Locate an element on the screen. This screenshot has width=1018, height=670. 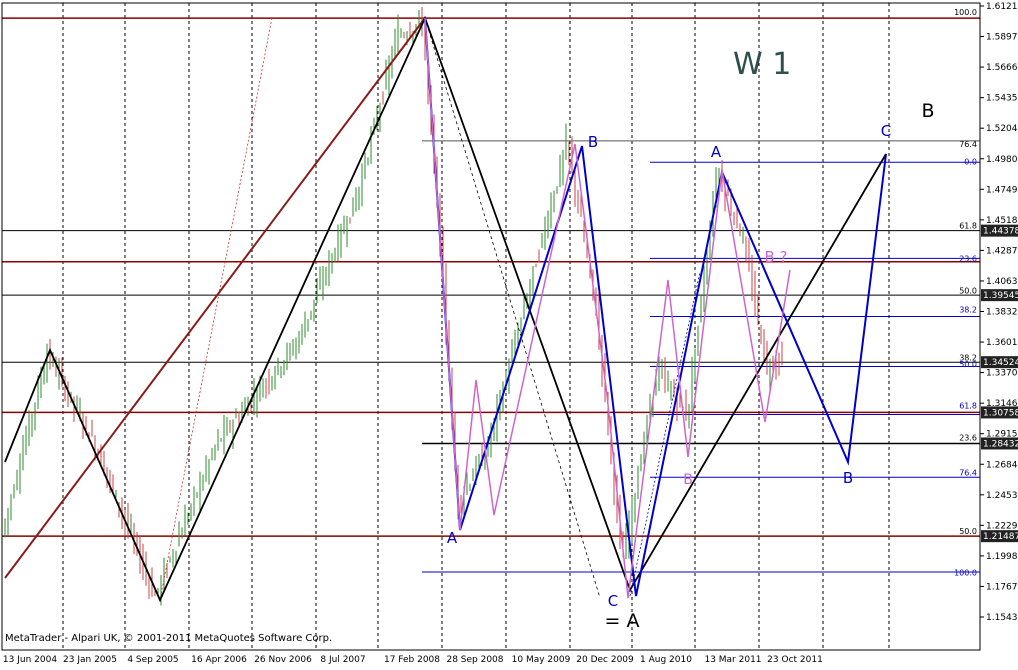
date-tick-label: 13 Jun 2004 is located at coordinates (30, 660).